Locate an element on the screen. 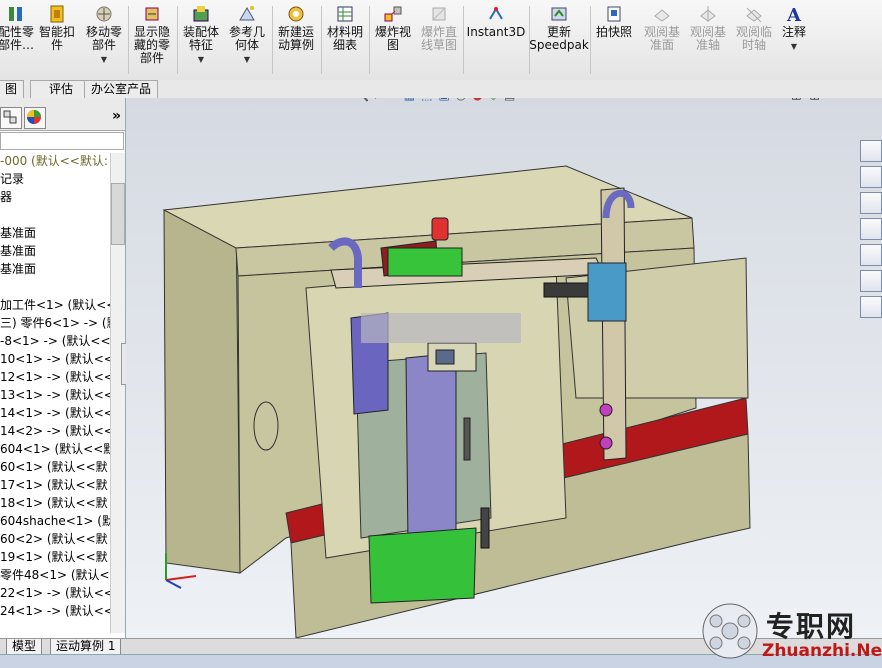  display-manager-tab is located at coordinates (35, 118).